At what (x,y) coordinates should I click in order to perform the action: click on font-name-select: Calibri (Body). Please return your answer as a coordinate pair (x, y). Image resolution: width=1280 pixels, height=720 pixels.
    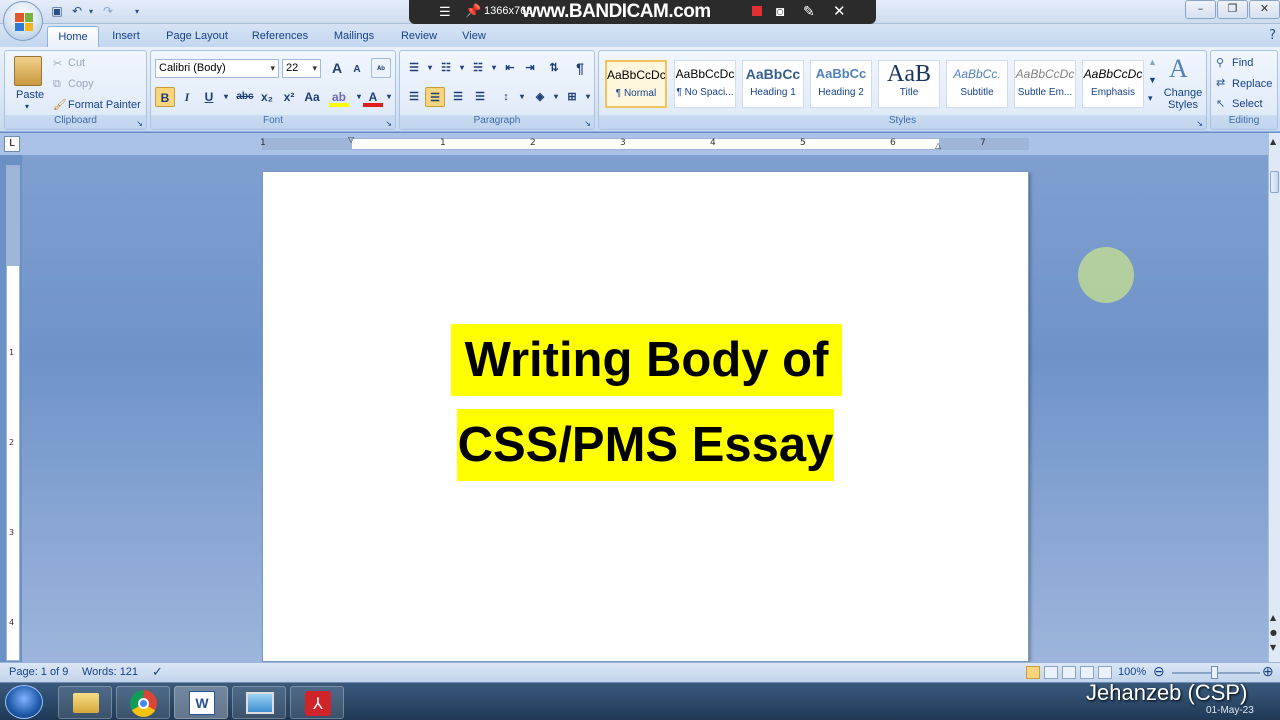
    Looking at the image, I should click on (217, 68).